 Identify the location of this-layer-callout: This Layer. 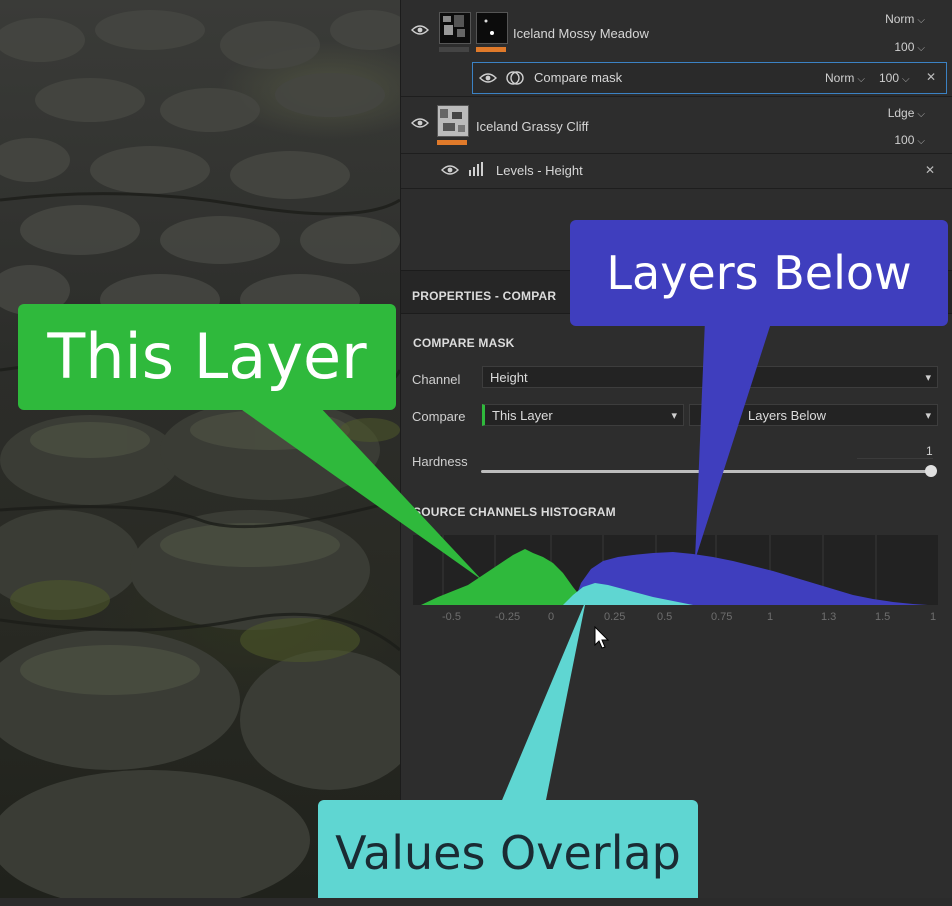
(207, 357).